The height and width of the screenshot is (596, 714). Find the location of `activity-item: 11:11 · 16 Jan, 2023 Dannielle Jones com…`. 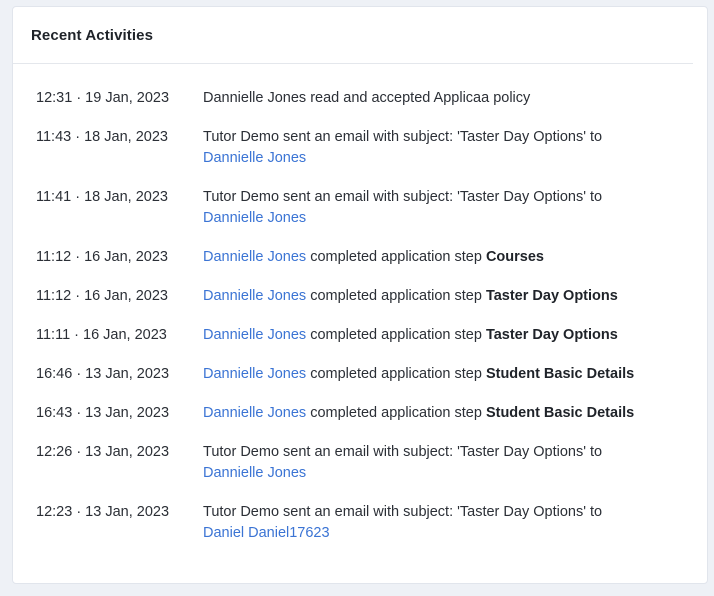

activity-item: 11:11 · 16 Jan, 2023 Dannielle Jones com… is located at coordinates (360, 335).